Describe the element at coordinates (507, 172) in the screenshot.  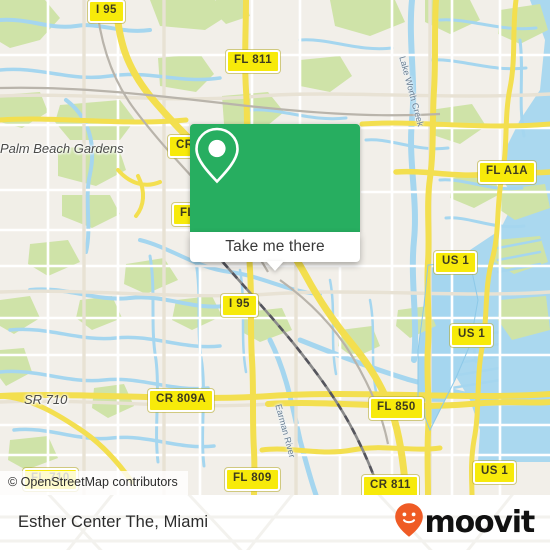
I see `road-shield: FL A1A` at that location.